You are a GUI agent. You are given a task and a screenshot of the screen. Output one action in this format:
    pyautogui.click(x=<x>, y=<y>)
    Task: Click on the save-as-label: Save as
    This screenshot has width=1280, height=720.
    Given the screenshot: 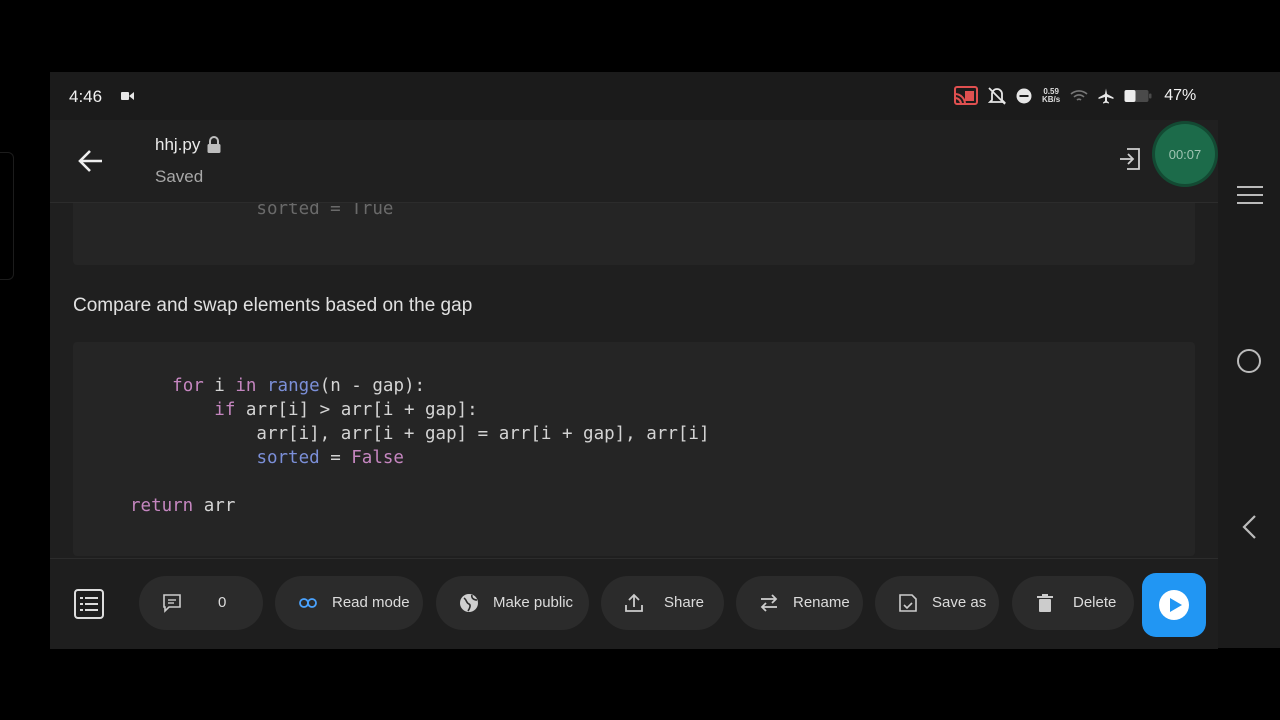 What is the action you would take?
    pyautogui.click(x=959, y=602)
    